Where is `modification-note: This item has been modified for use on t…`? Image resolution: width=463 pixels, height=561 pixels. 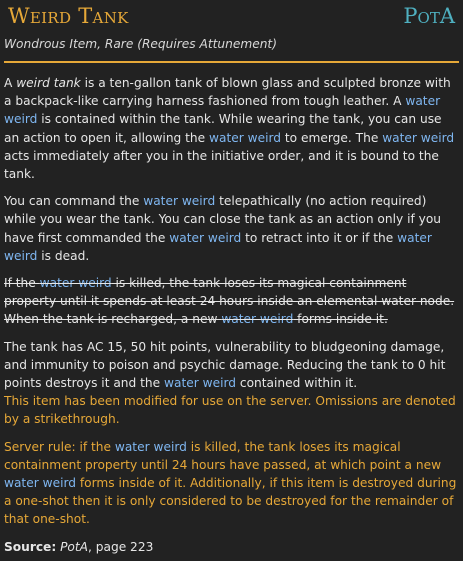 modification-note: This item has been modified for use on t… is located at coordinates (230, 410).